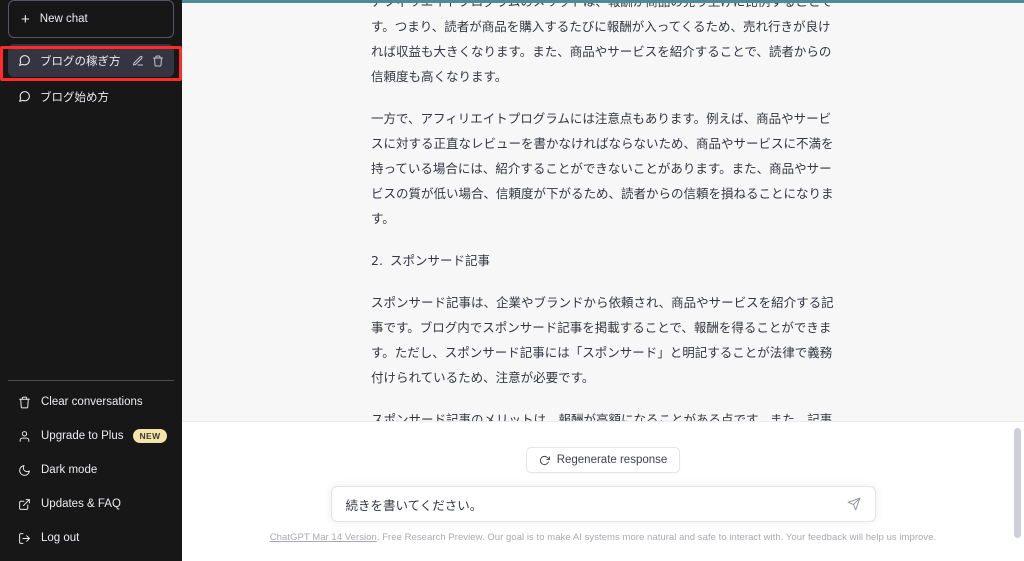  Describe the element at coordinates (603, 1) in the screenshot. I see `top-accent-bar` at that location.